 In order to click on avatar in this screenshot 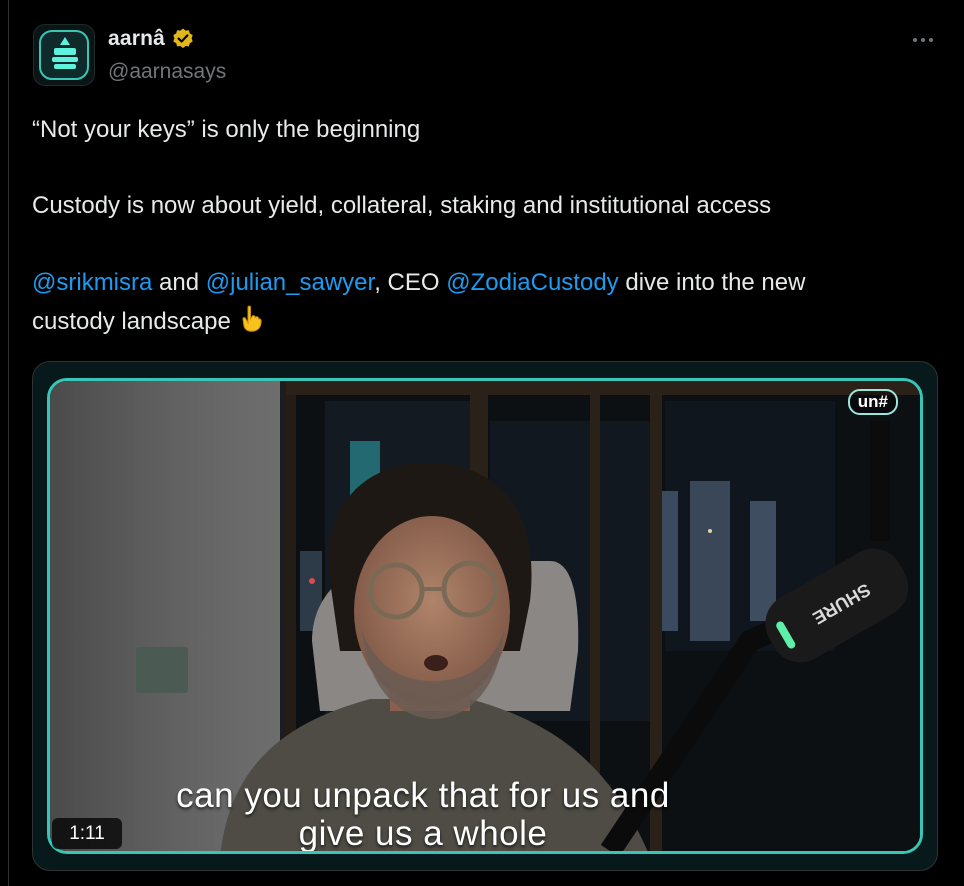, I will do `click(64, 55)`.